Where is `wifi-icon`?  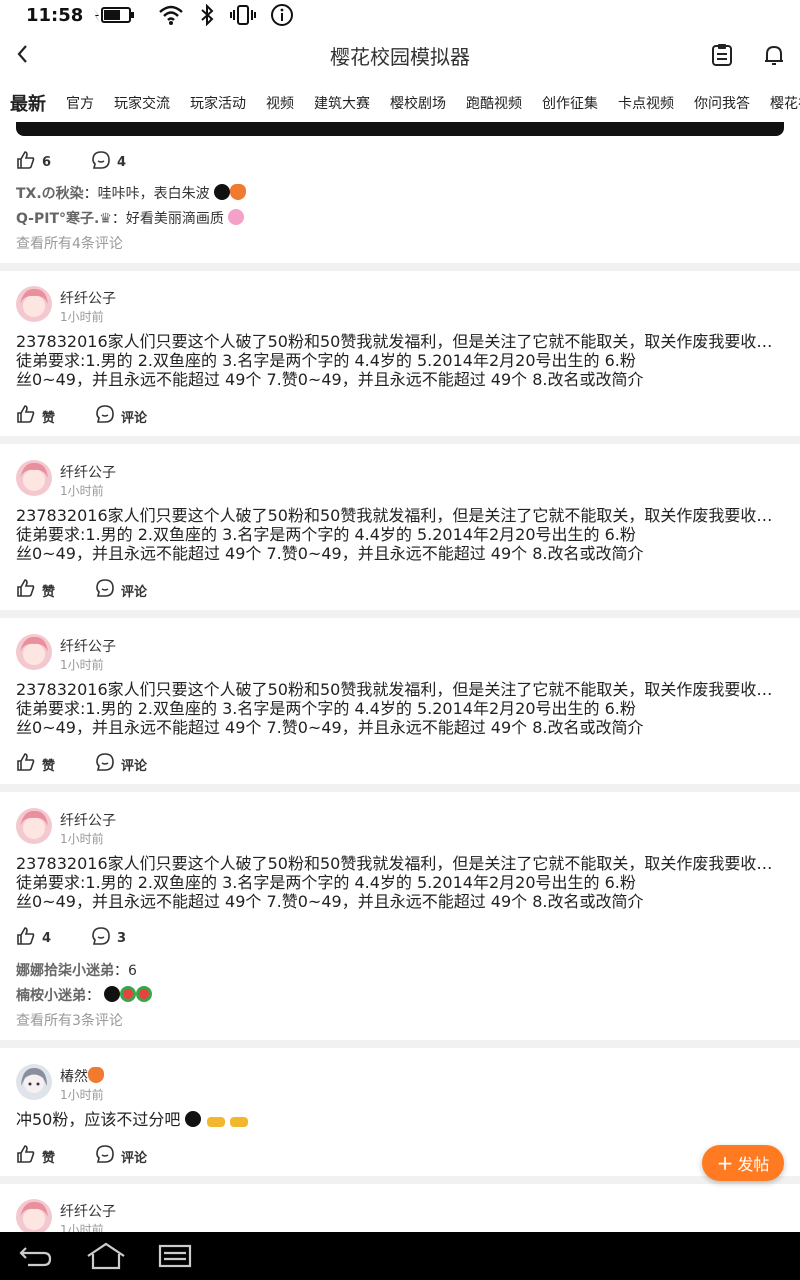 wifi-icon is located at coordinates (171, 15).